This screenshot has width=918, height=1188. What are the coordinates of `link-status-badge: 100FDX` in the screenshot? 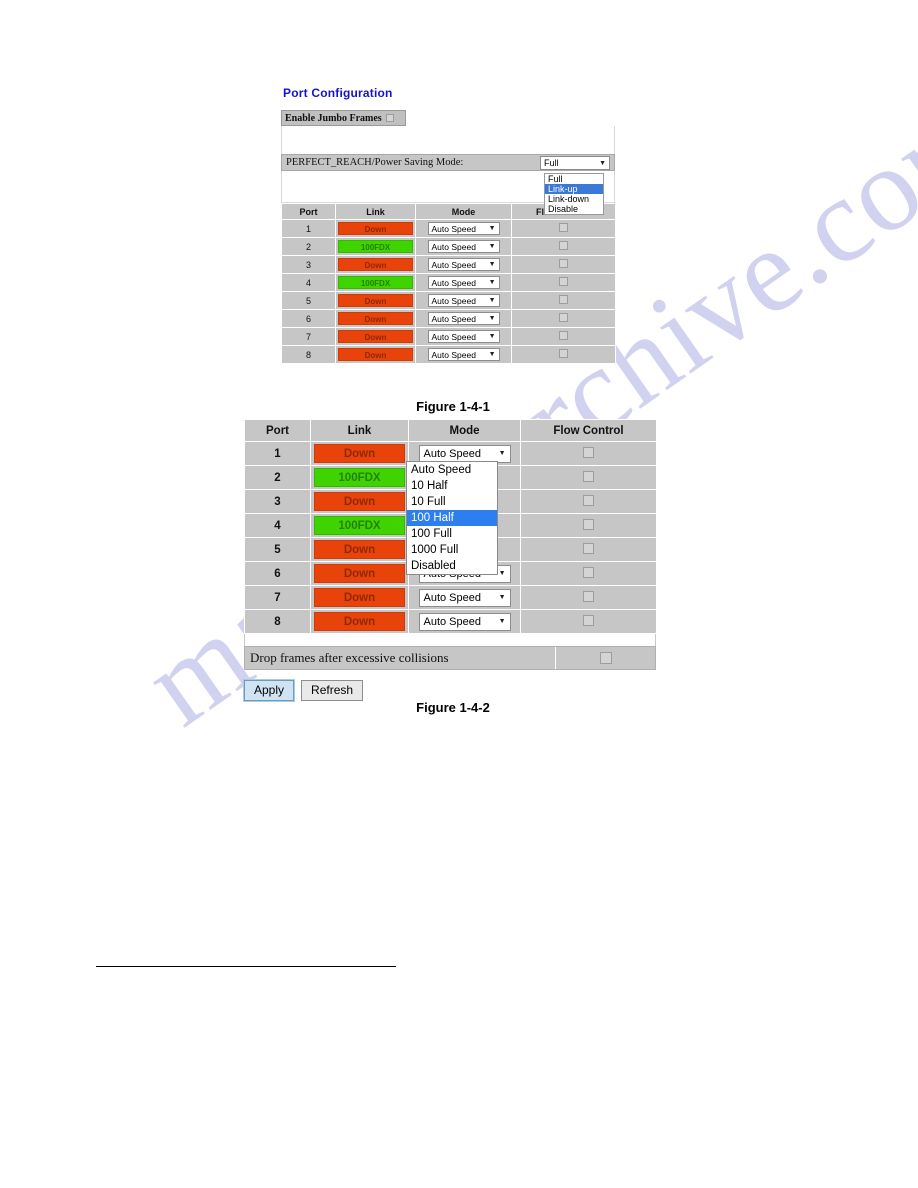 It's located at (359, 525).